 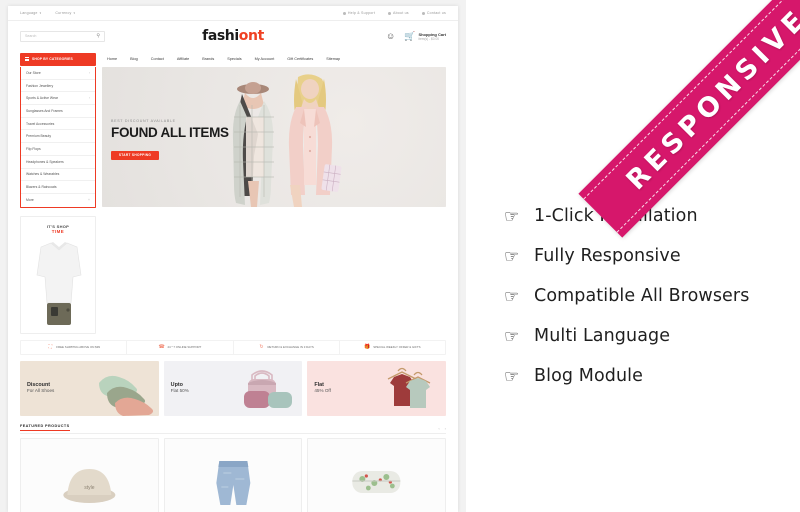 I want to click on contact-us-link: Contact us, so click(x=433, y=13).